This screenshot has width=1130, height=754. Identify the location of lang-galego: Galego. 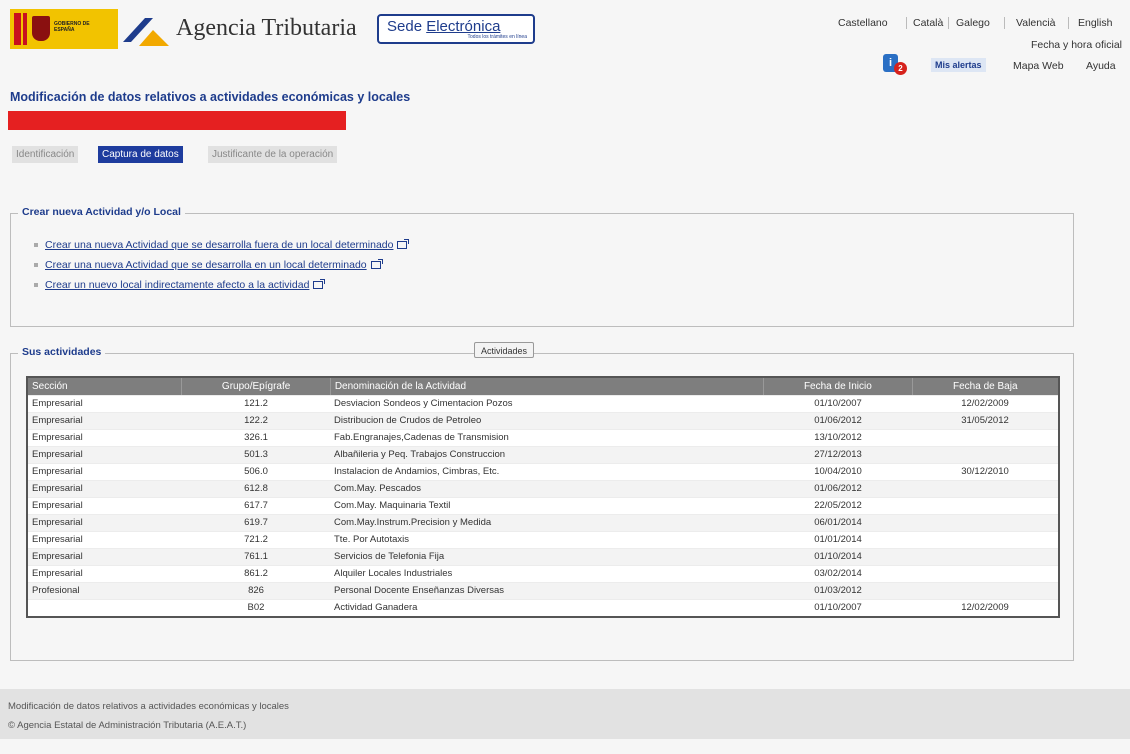
(973, 23).